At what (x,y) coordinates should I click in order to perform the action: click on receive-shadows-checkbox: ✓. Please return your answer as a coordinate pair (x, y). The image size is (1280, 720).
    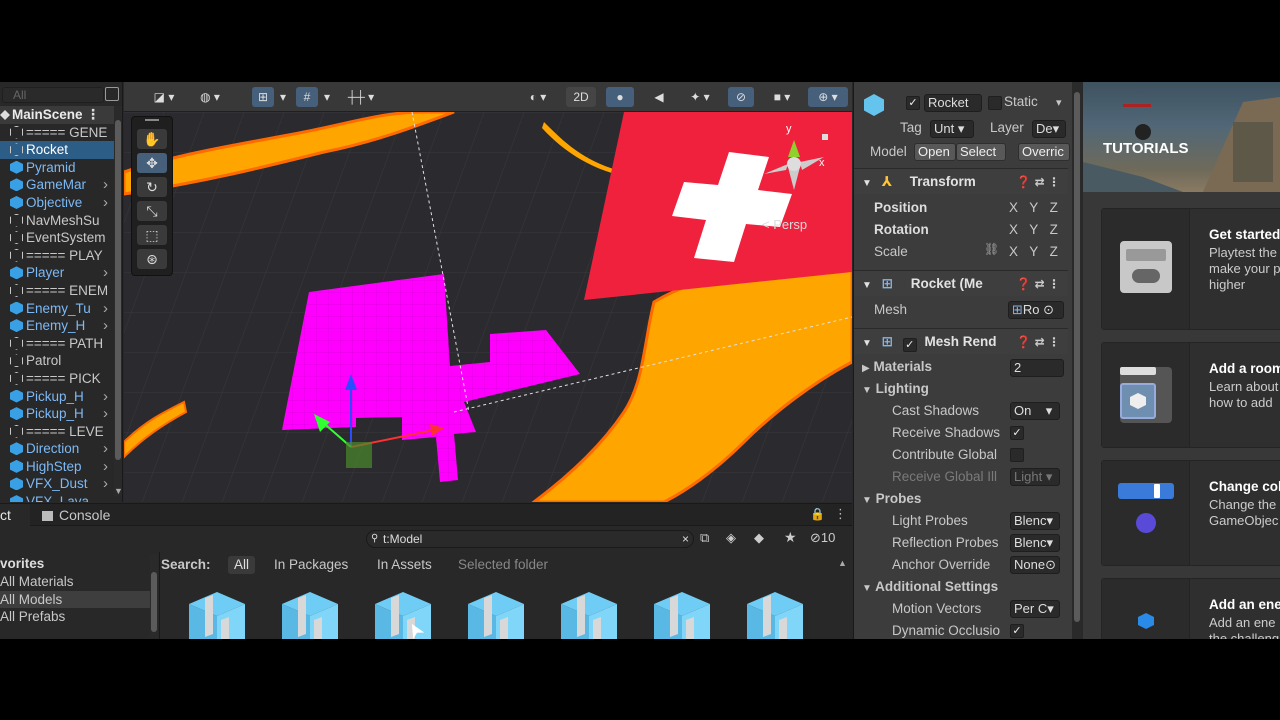
    Looking at the image, I should click on (1017, 433).